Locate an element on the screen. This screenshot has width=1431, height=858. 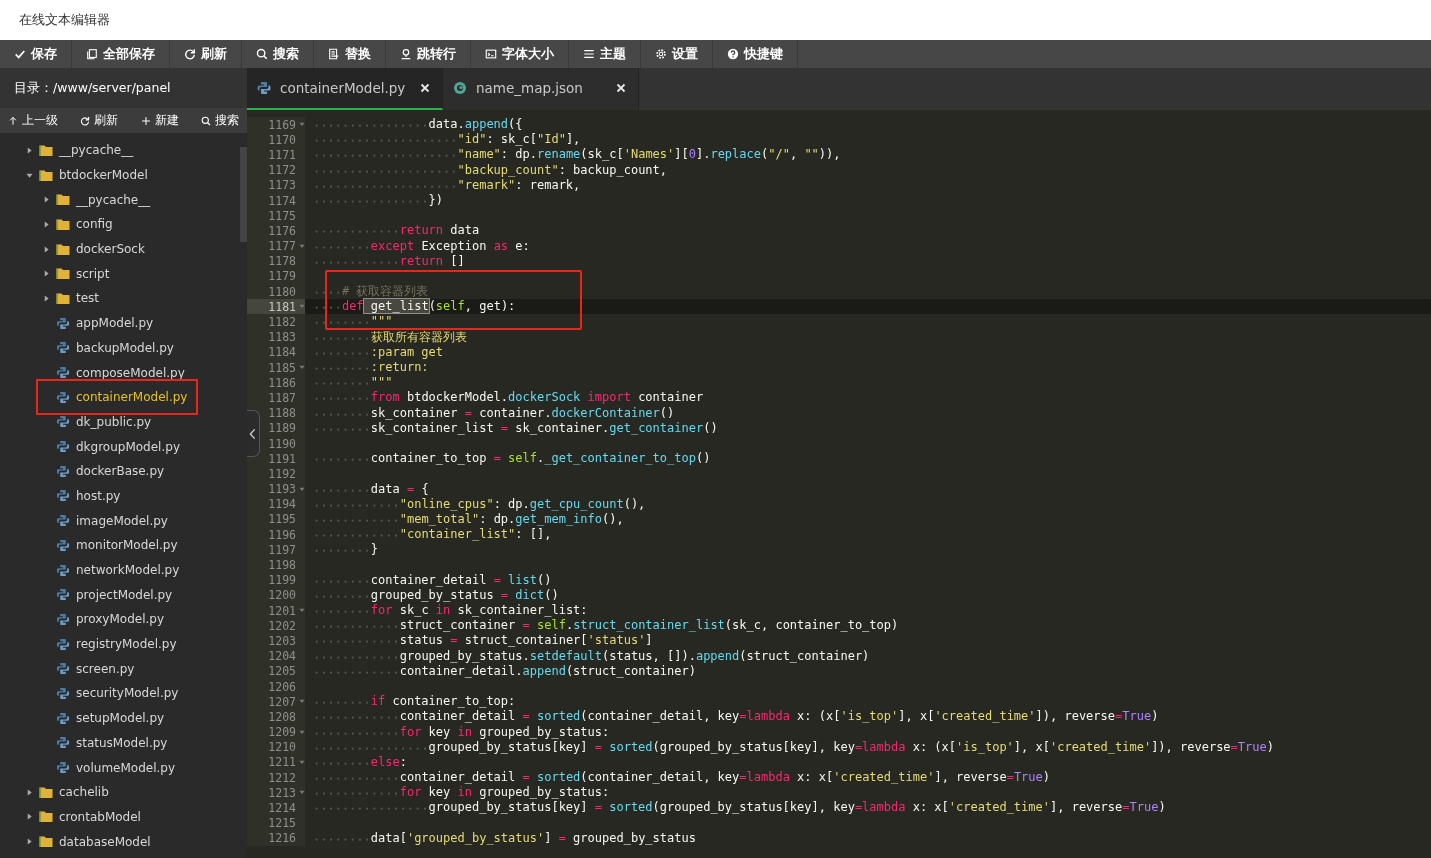
code-line: container_to_top = self._get_container_to_top() is located at coordinates (512, 459).